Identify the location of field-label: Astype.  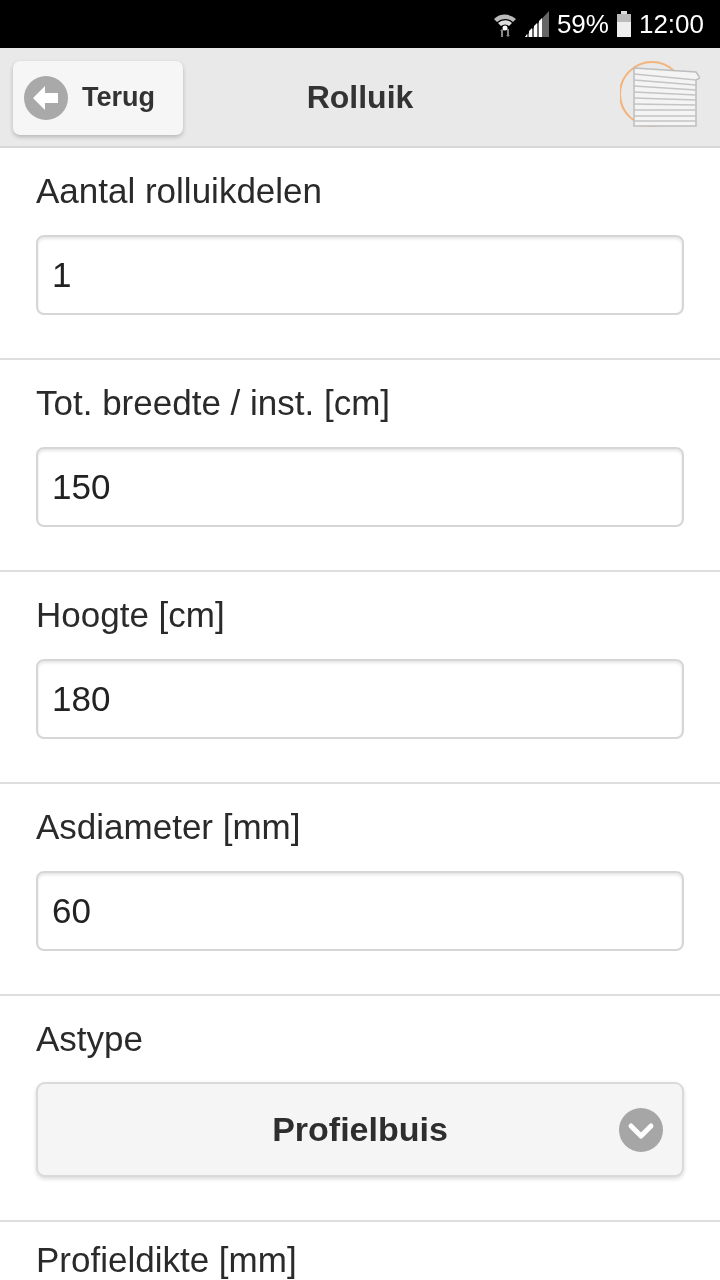
(90, 1039).